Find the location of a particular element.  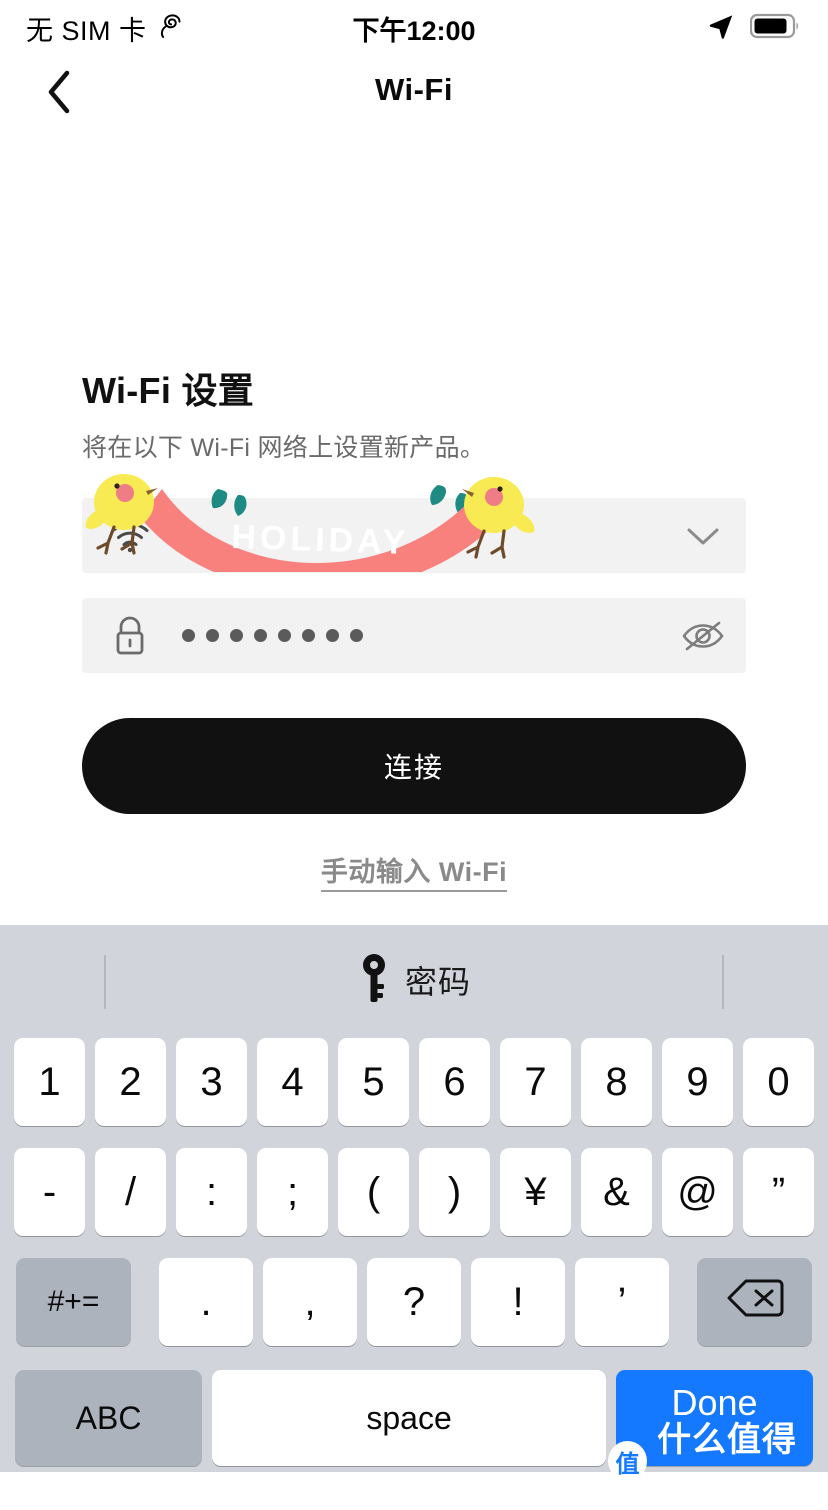

key-hyphen: - is located at coordinates (49, 1192).